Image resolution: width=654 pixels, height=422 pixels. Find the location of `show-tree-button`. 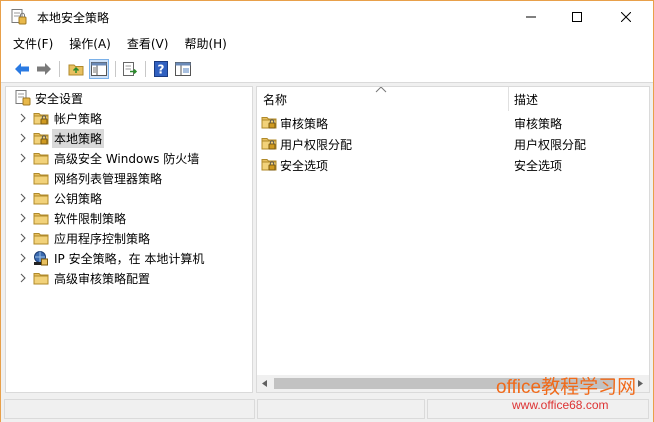

show-tree-button is located at coordinates (99, 69).